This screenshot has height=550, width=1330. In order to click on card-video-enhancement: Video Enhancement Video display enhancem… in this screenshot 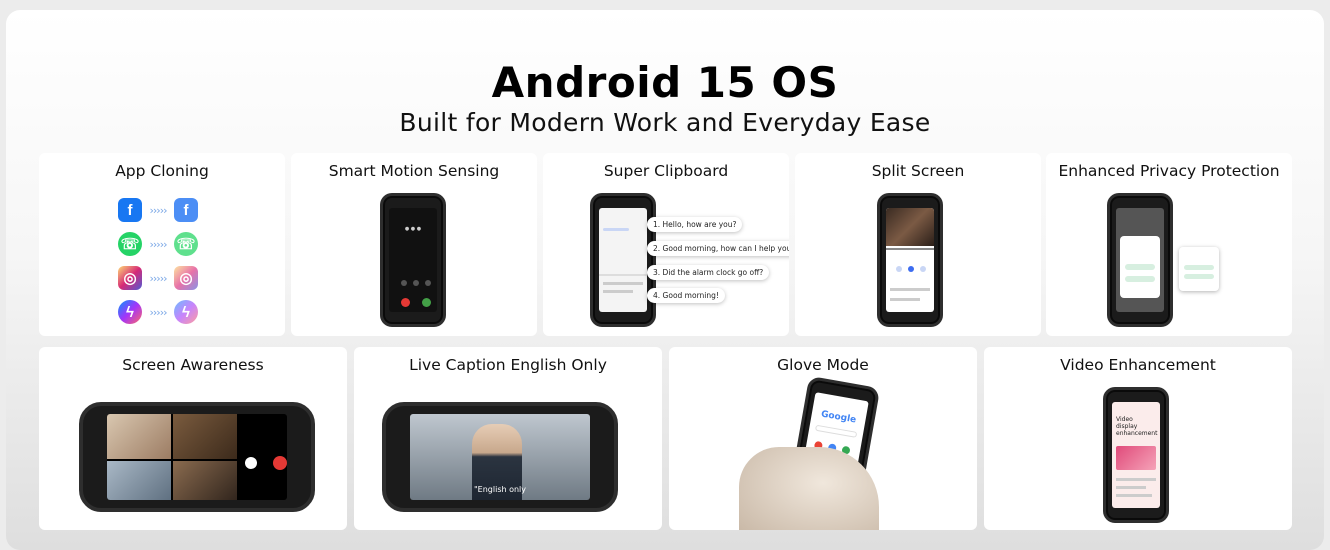, I will do `click(1138, 438)`.